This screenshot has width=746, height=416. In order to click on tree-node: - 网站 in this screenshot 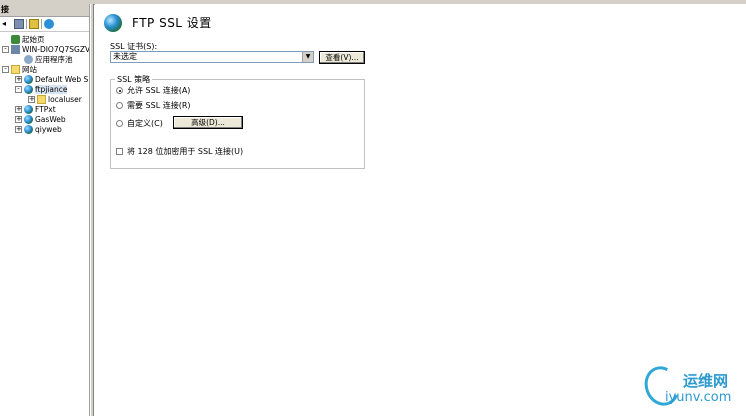, I will do `click(19, 69)`.